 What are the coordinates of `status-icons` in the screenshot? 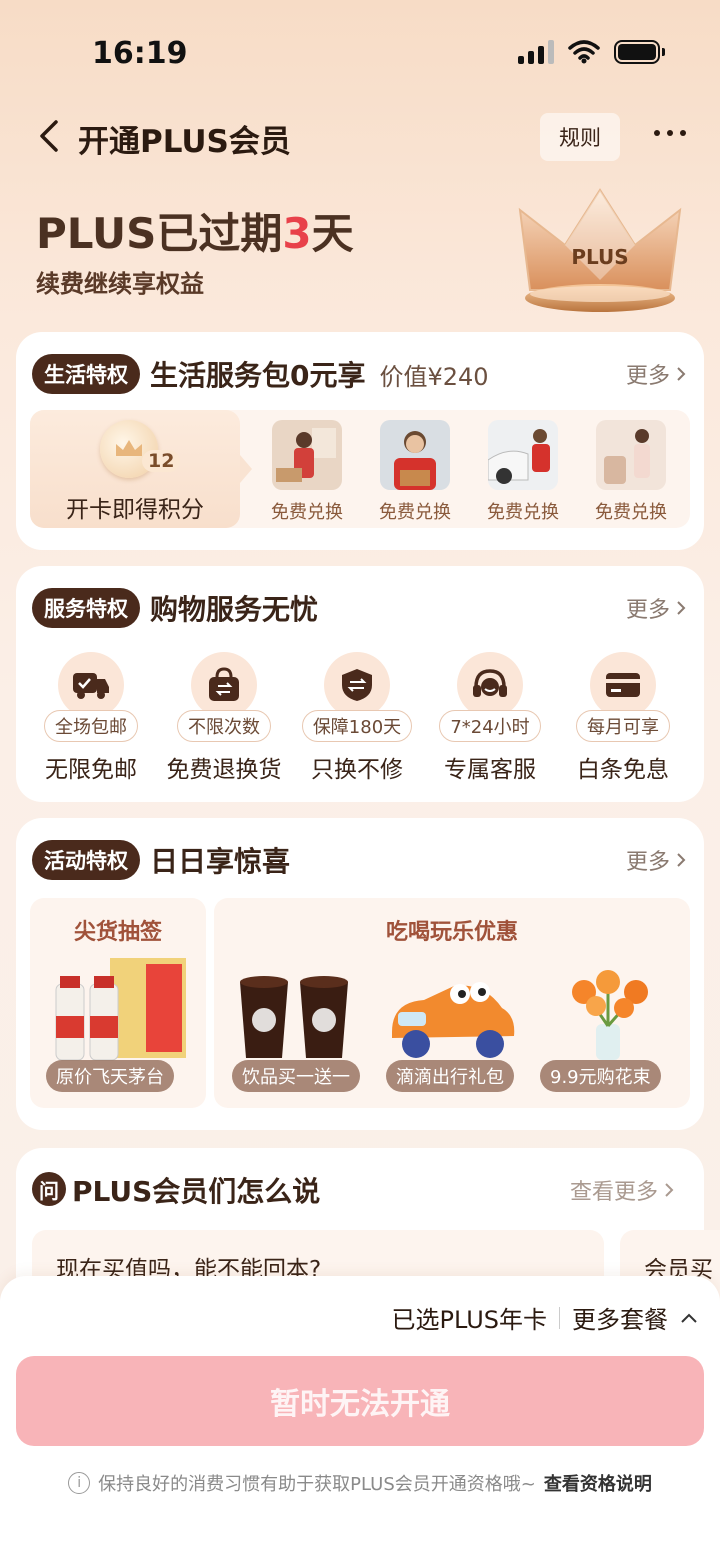 It's located at (591, 52).